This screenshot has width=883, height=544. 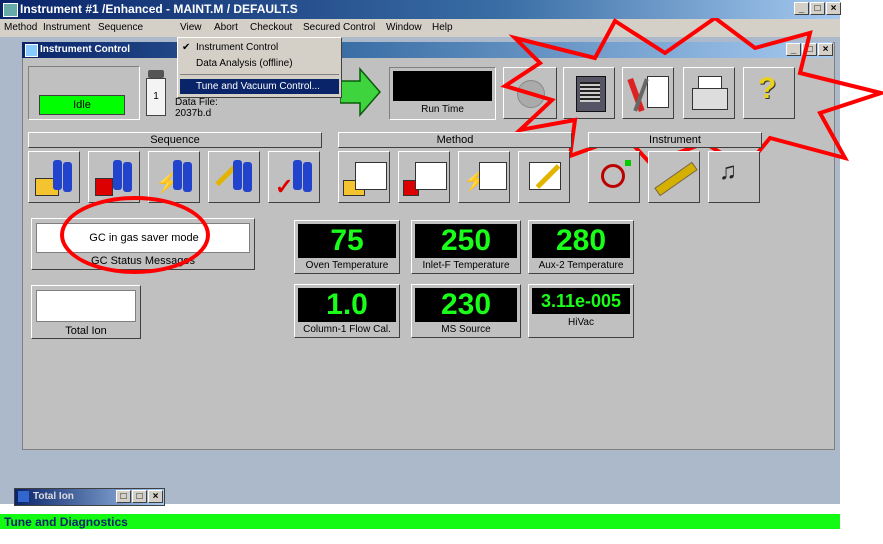 What do you see at coordinates (420, 521) in the screenshot?
I see `status-bar: Tune and Diagnostics` at bounding box center [420, 521].